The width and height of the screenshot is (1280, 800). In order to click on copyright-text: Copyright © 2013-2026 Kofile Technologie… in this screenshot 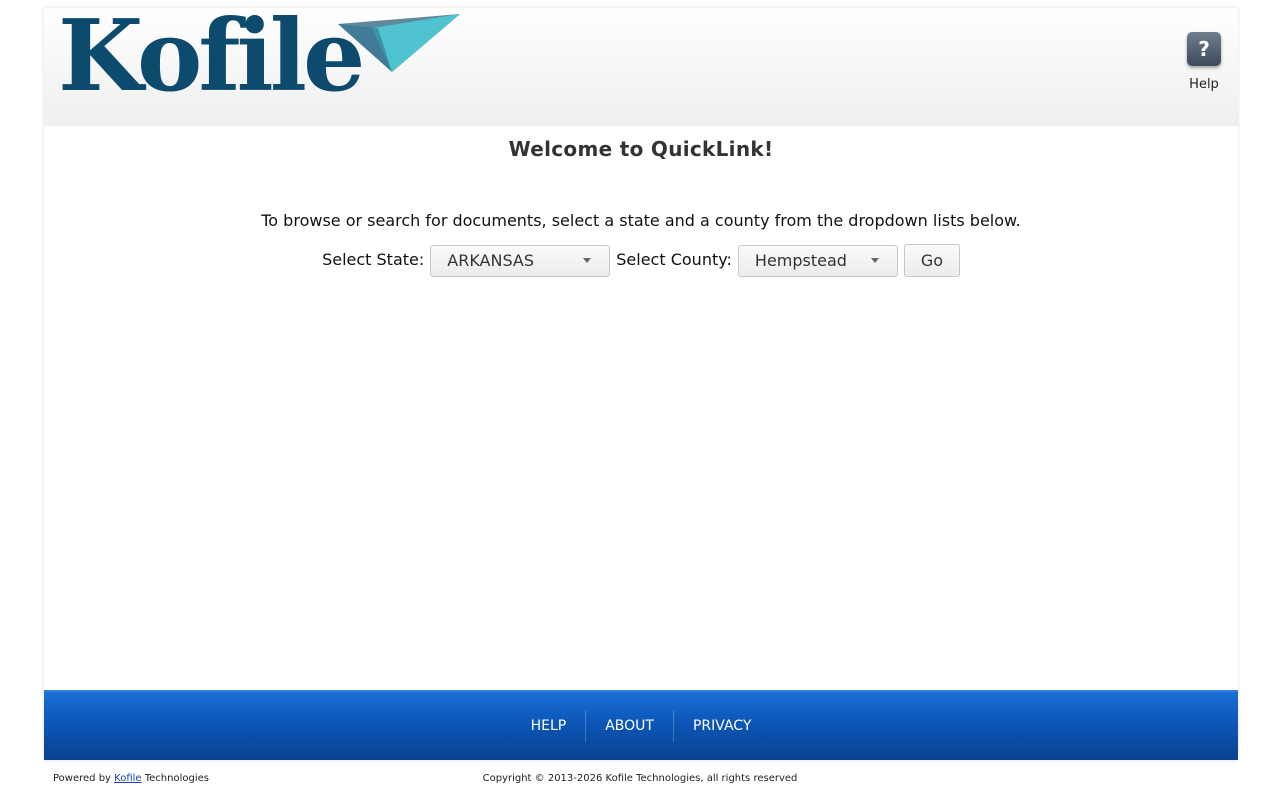, I will do `click(640, 778)`.